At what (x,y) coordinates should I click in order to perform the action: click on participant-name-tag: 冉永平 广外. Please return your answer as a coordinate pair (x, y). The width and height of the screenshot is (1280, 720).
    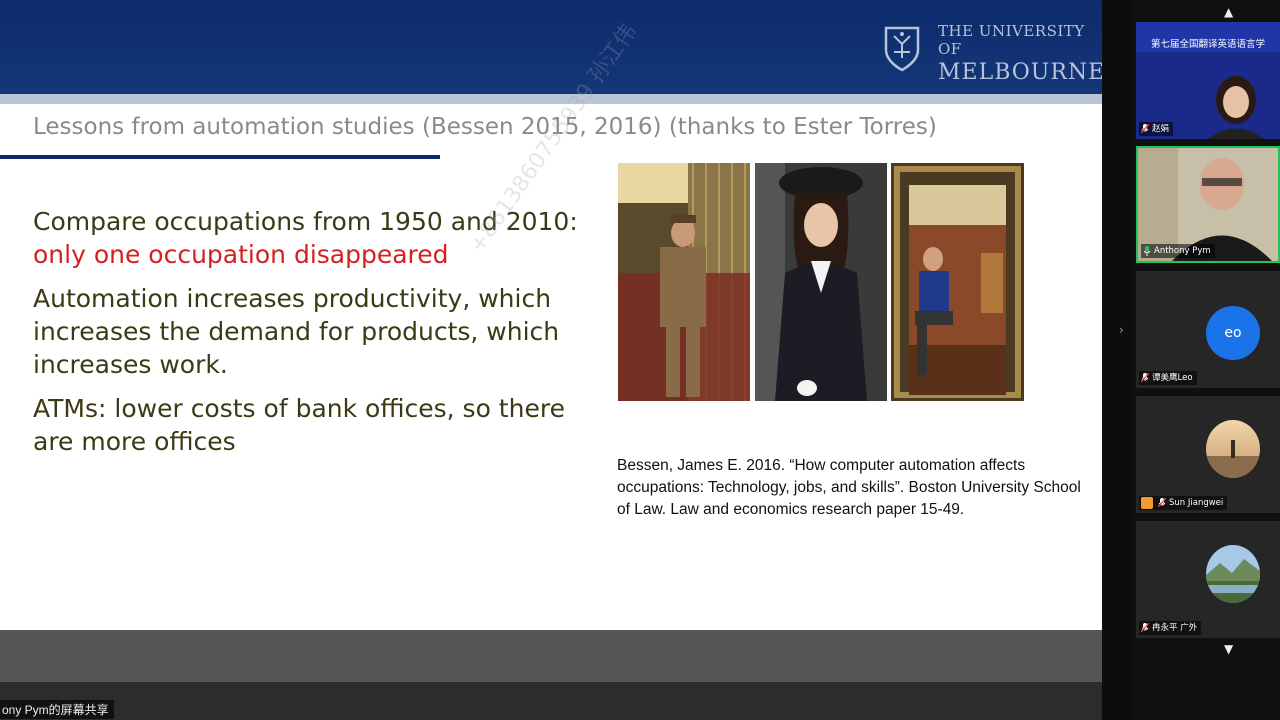
    Looking at the image, I should click on (1170, 628).